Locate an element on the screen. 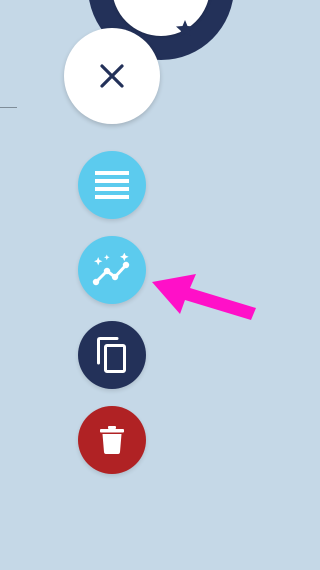  list-icon is located at coordinates (112, 185).